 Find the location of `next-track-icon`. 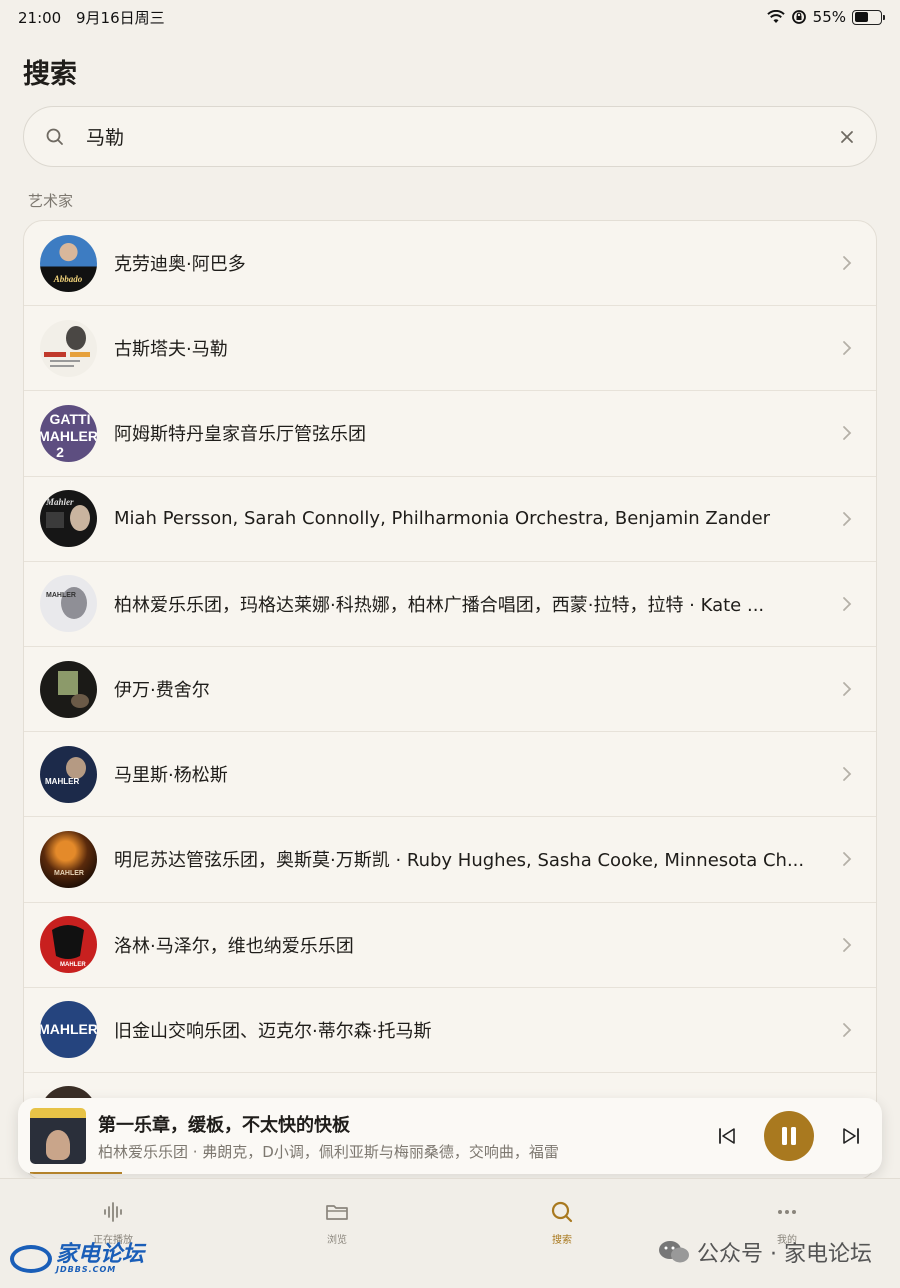

next-track-icon is located at coordinates (851, 1136).